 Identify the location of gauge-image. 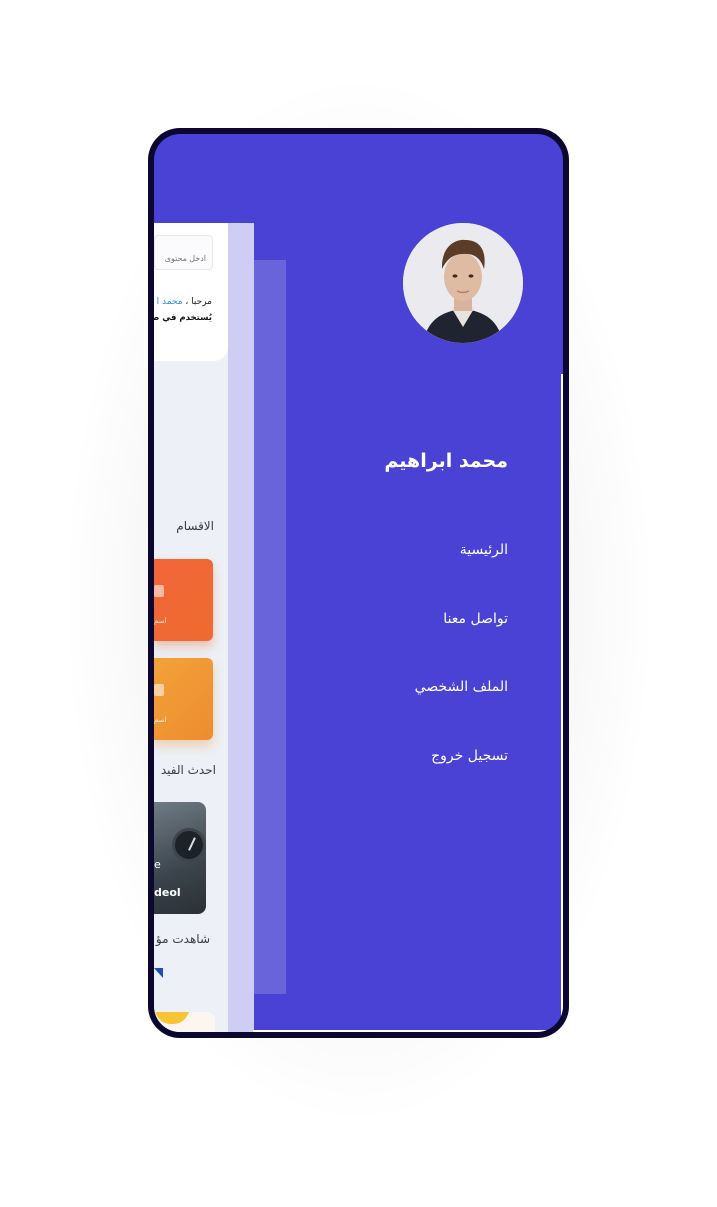
(189, 845).